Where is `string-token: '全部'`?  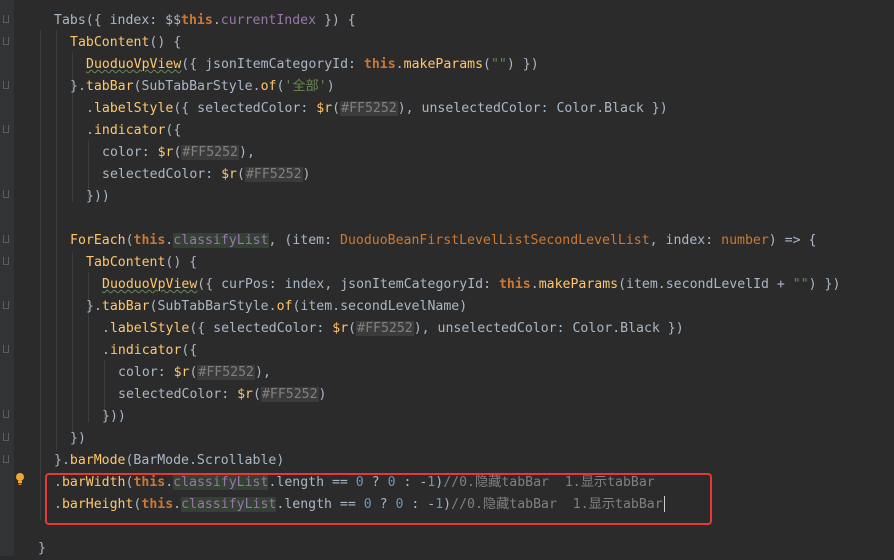
string-token: '全部' is located at coordinates (305, 86).